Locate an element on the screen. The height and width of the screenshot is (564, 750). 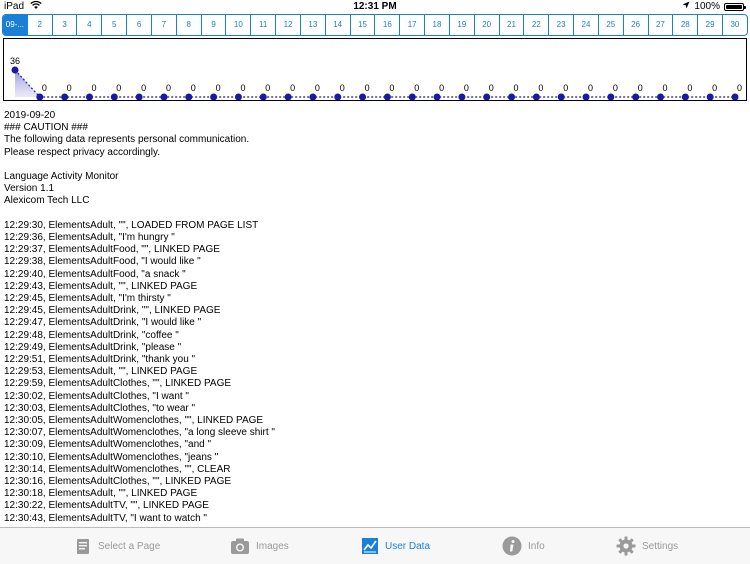
page-list-icon is located at coordinates (83, 546).